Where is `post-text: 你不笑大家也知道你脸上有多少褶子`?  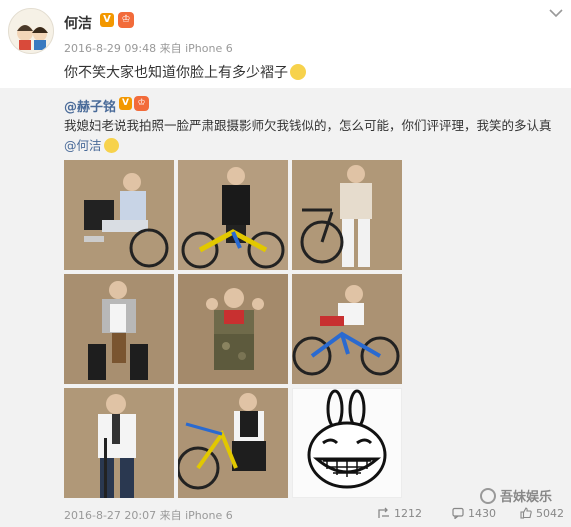 post-text: 你不笑大家也知道你脸上有多少褶子 is located at coordinates (185, 72).